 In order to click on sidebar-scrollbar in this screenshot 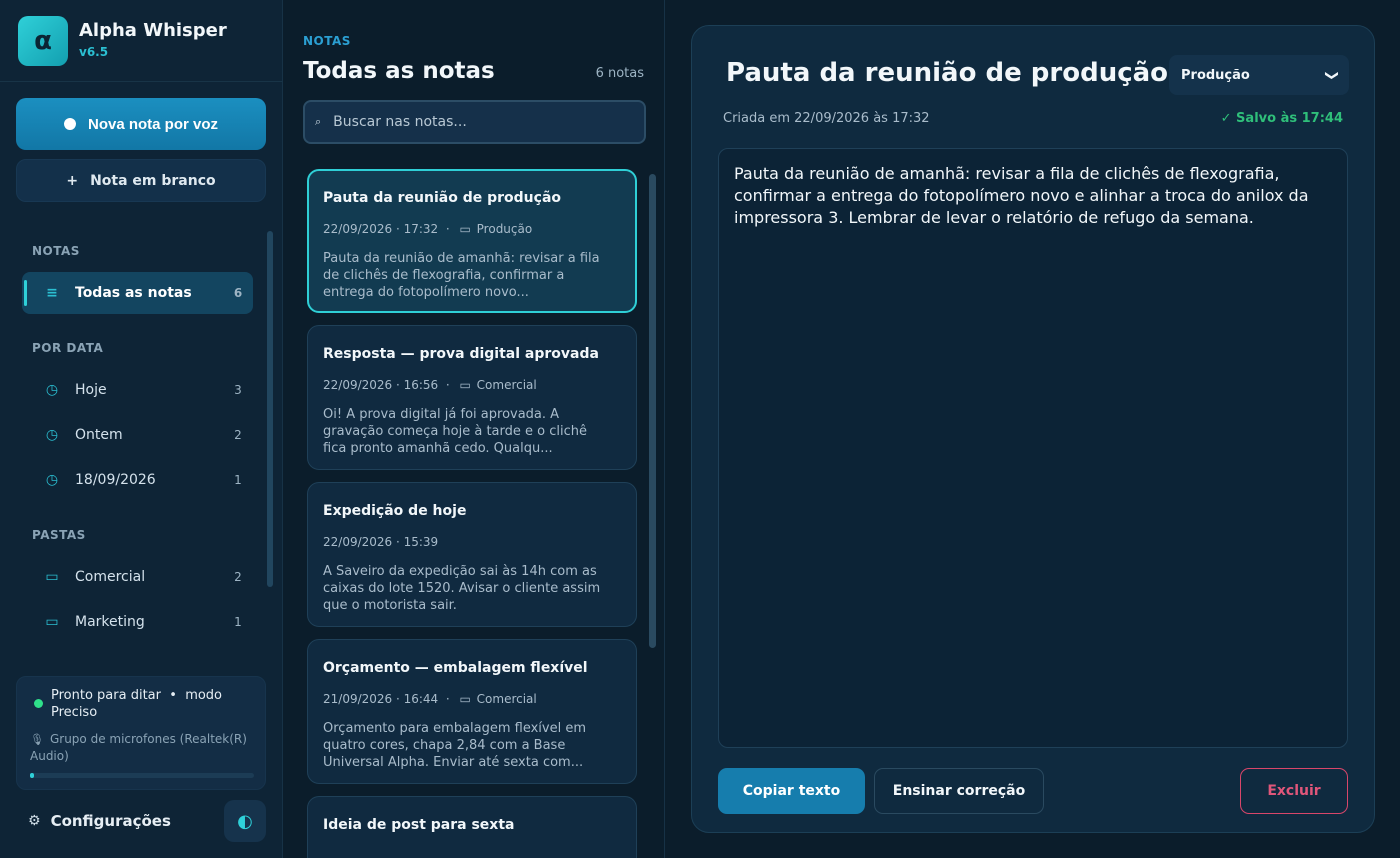, I will do `click(270, 409)`.